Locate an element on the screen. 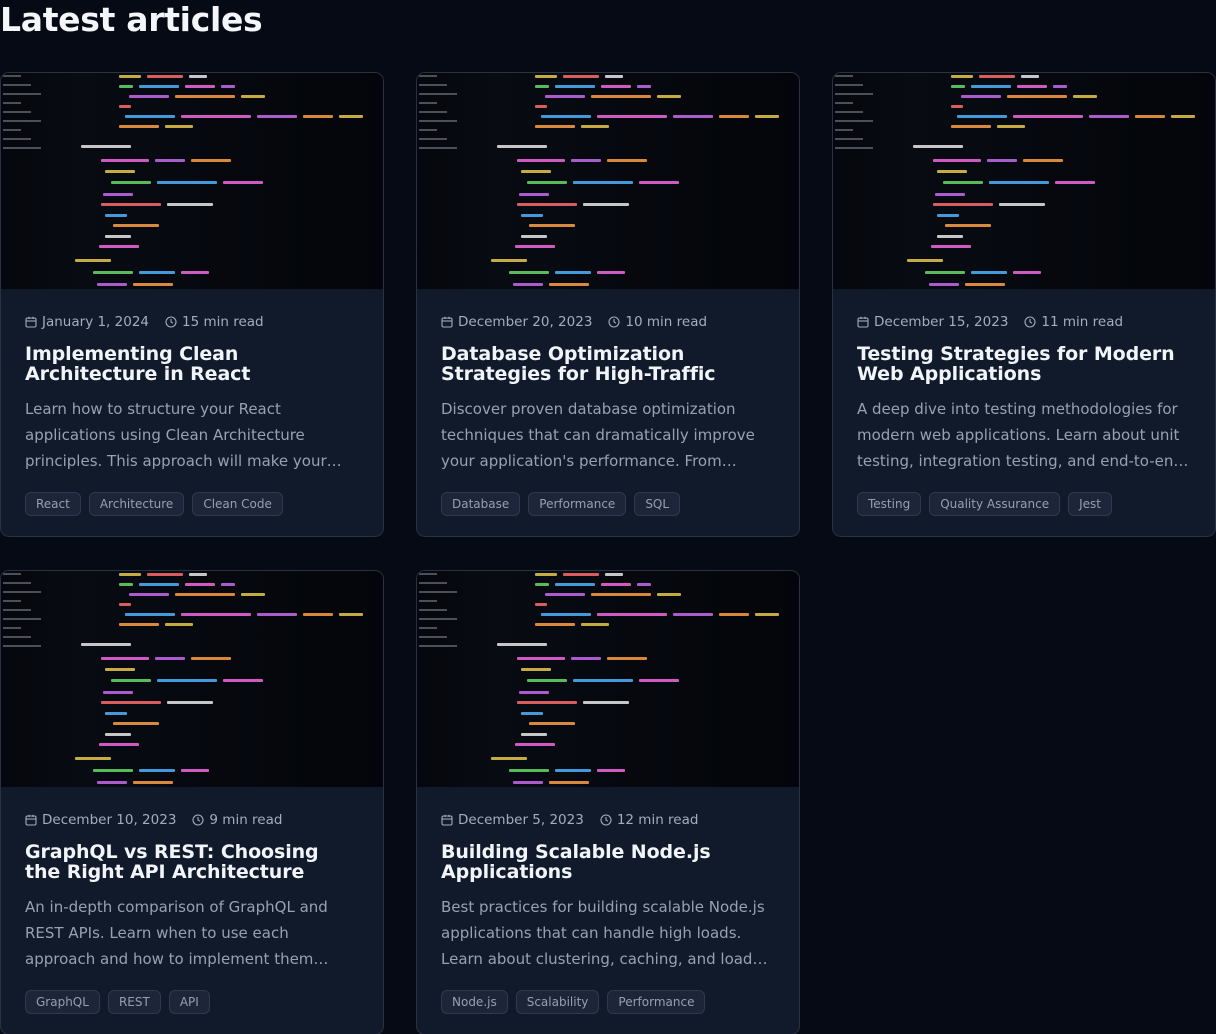  article-meta: December 10, 2023 9 min read is located at coordinates (192, 820).